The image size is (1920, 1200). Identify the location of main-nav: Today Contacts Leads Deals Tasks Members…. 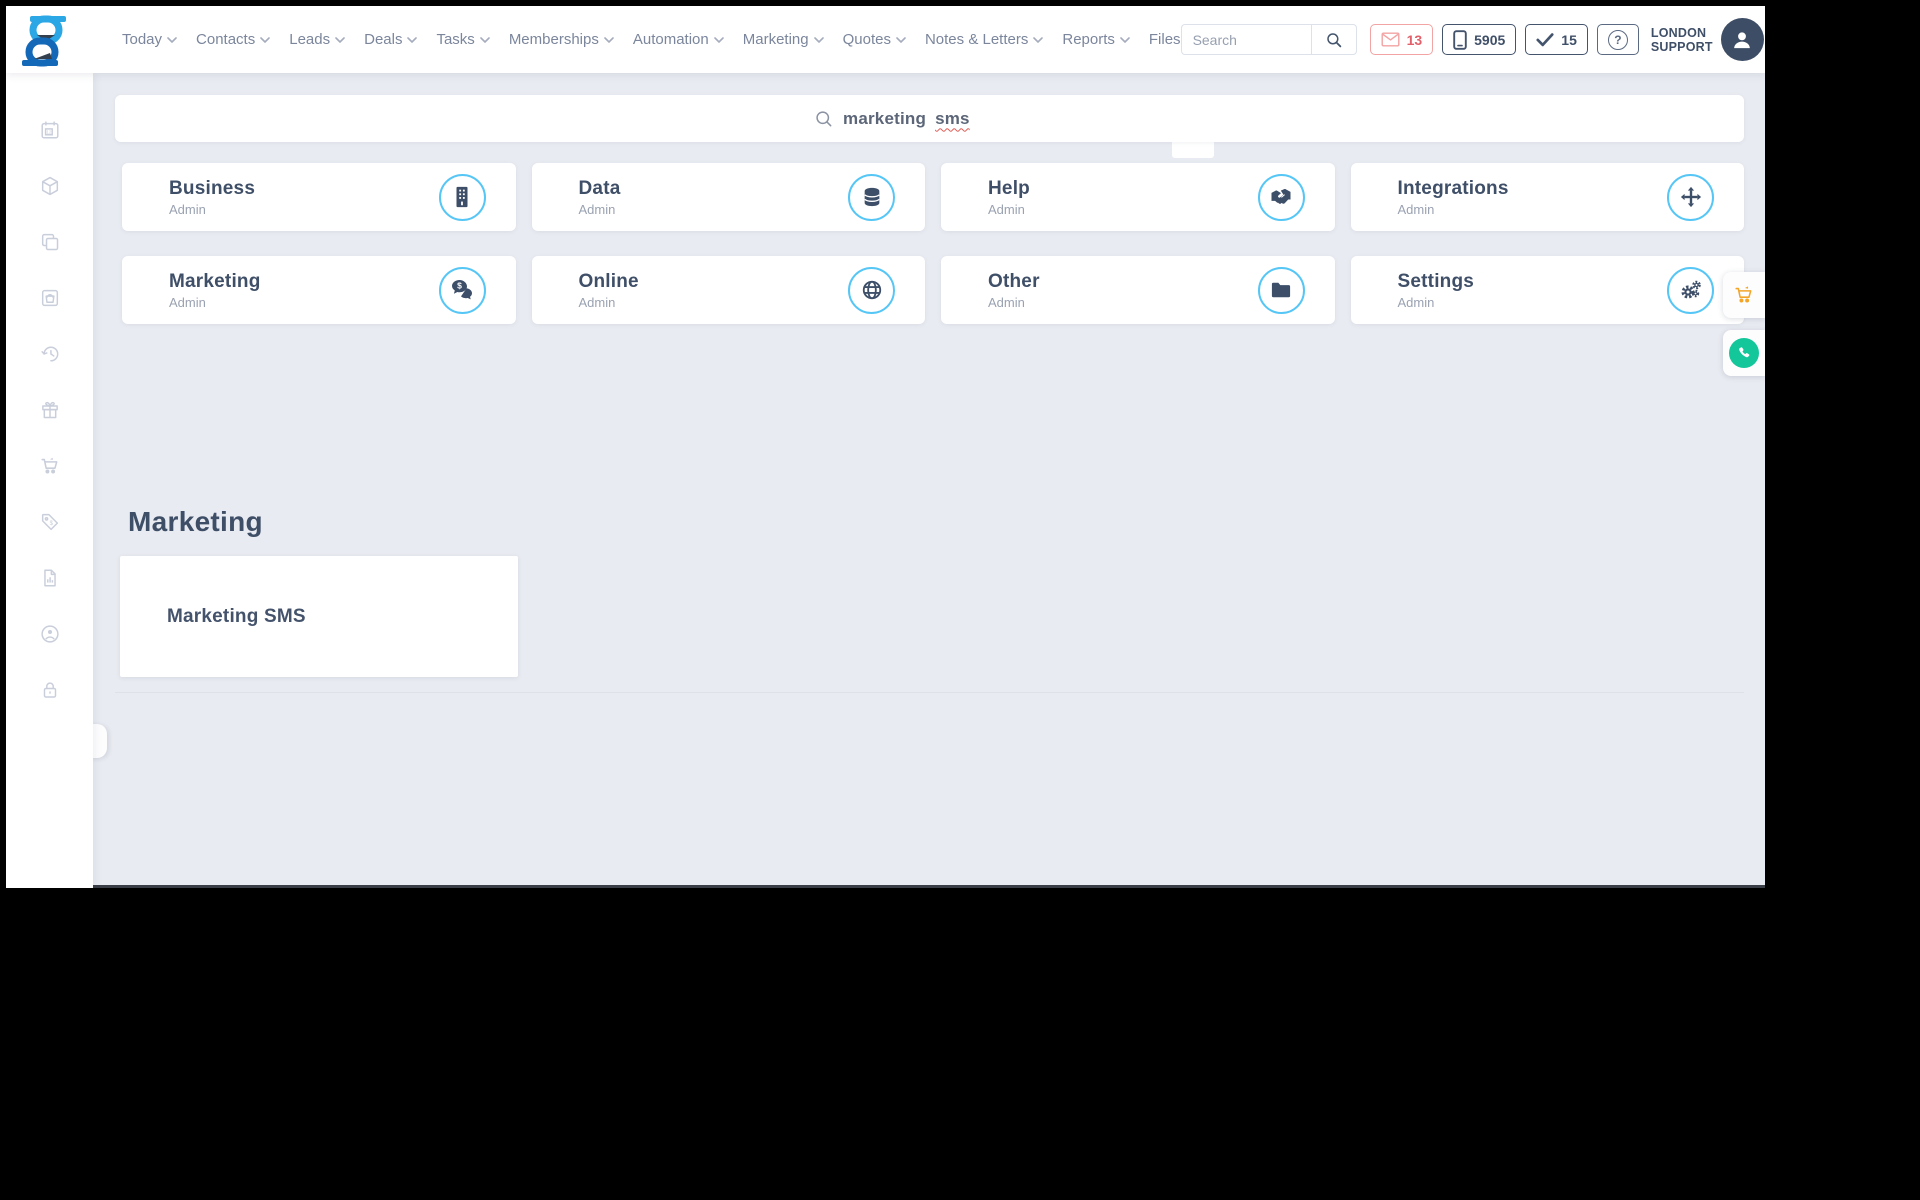
(651, 39).